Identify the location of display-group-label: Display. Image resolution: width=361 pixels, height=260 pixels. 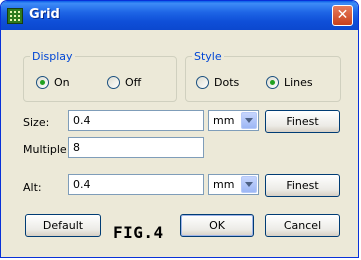
(52, 56).